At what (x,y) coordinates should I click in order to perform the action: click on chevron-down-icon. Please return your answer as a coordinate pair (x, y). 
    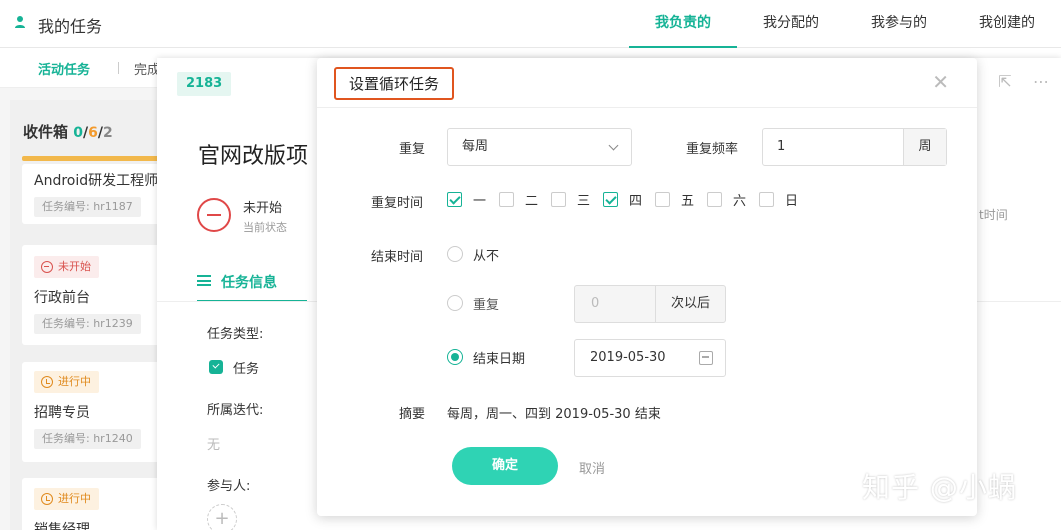
    Looking at the image, I should click on (613, 145).